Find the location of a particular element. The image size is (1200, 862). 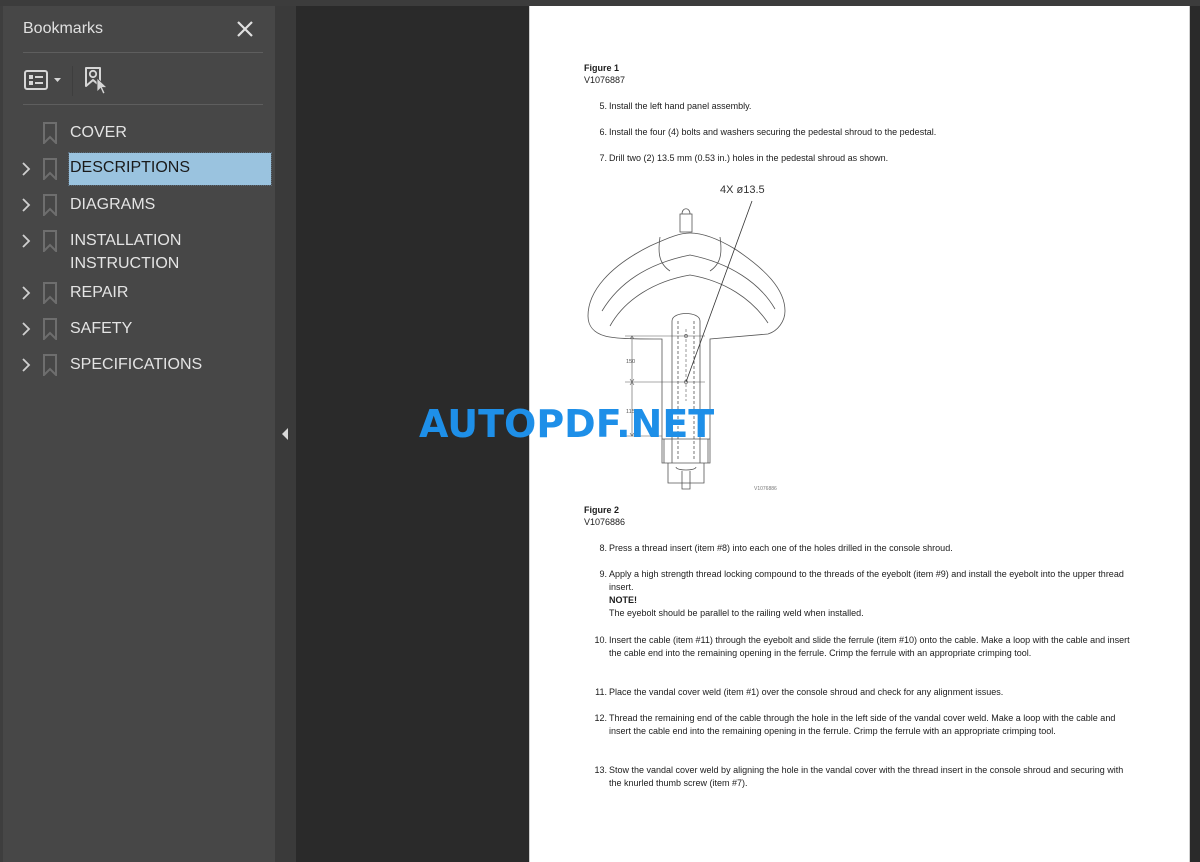

find-current-bookmark-button is located at coordinates (97, 81).